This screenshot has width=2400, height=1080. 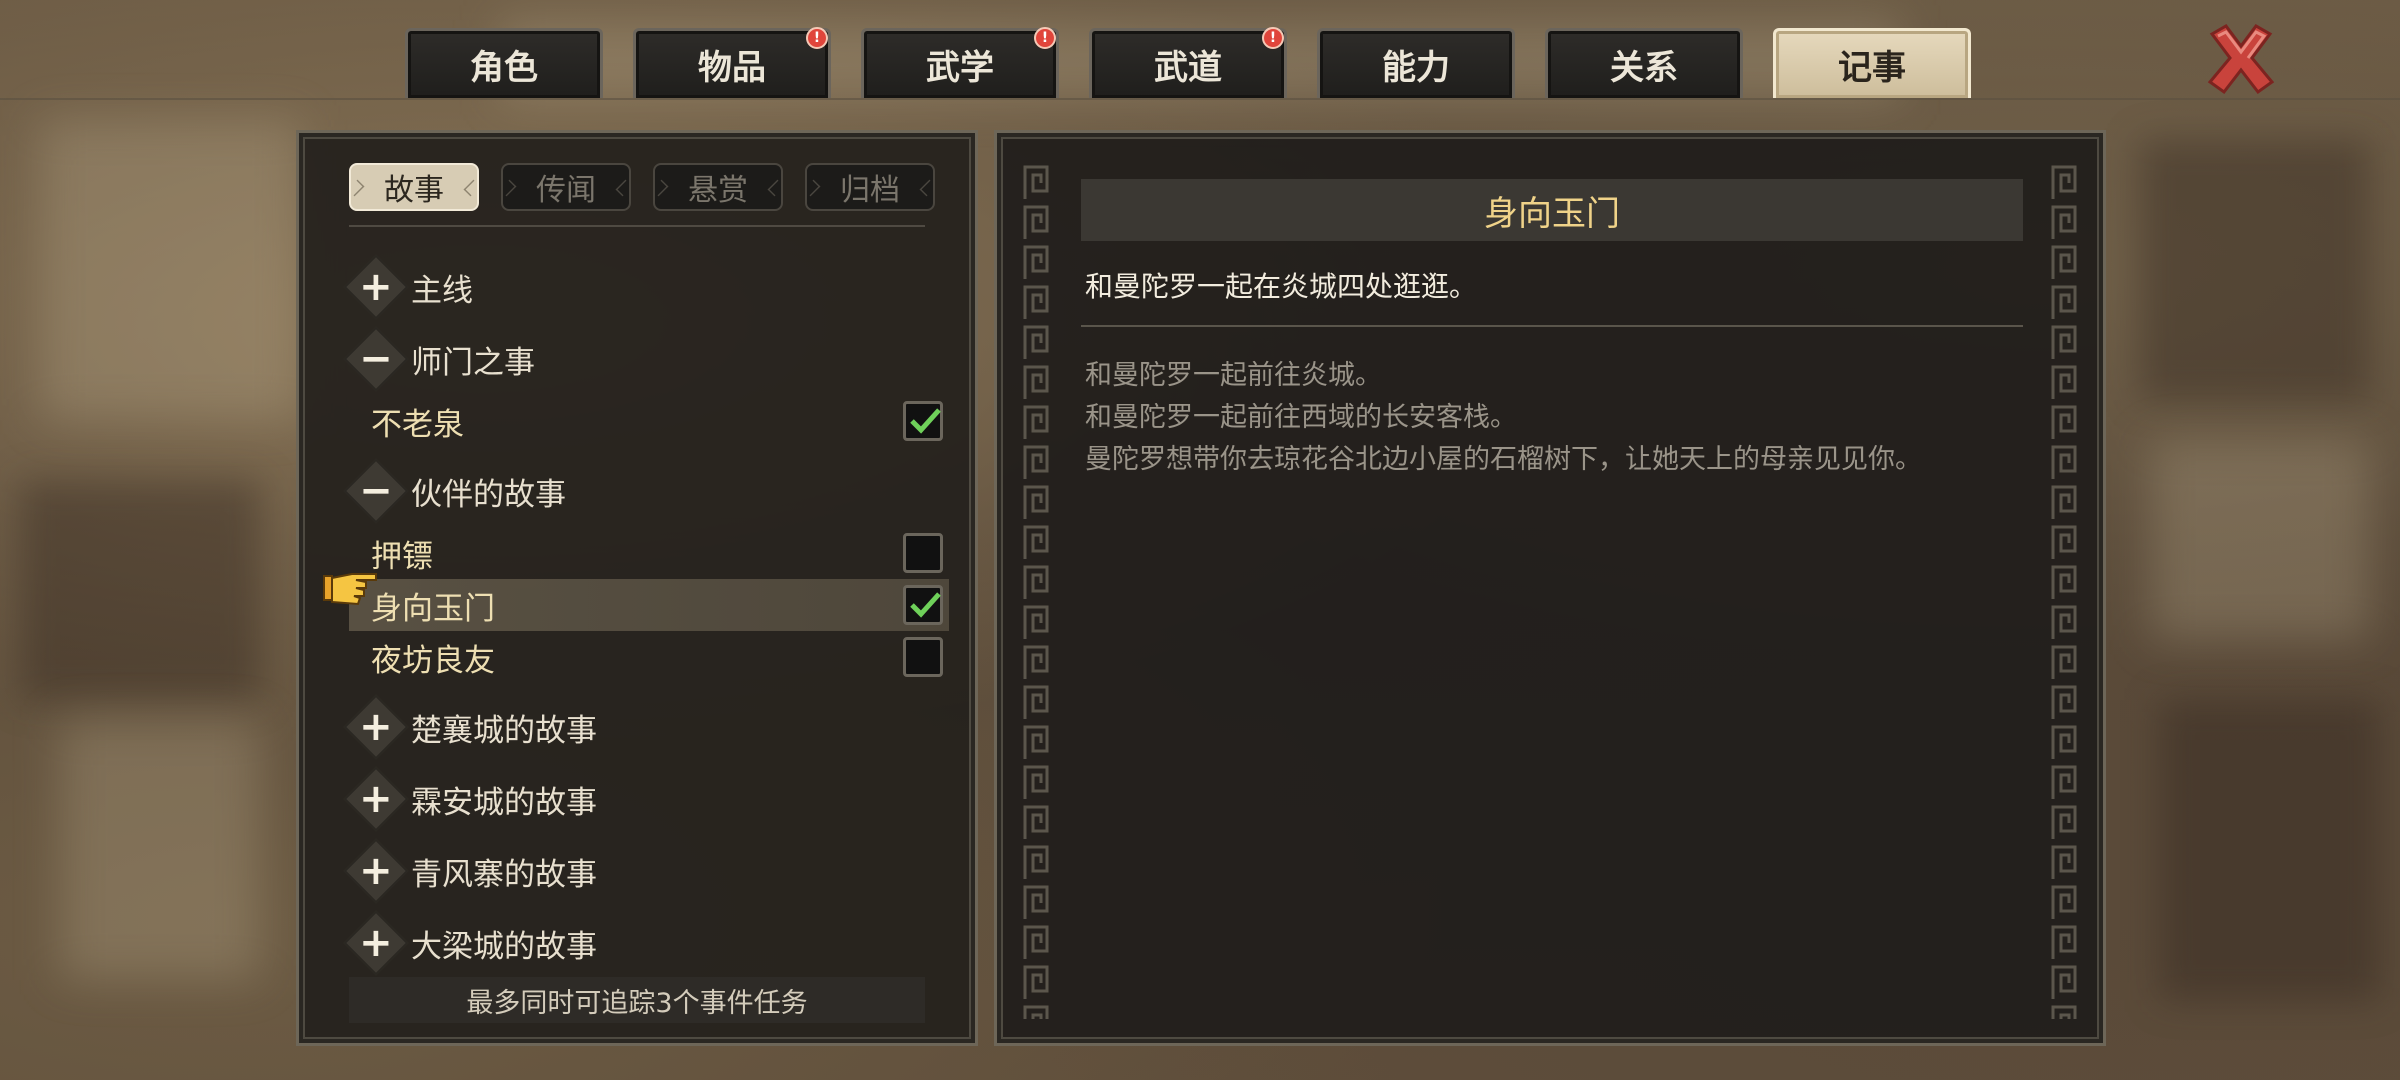 I want to click on subtab-label: 悬赏, so click(x=718, y=190).